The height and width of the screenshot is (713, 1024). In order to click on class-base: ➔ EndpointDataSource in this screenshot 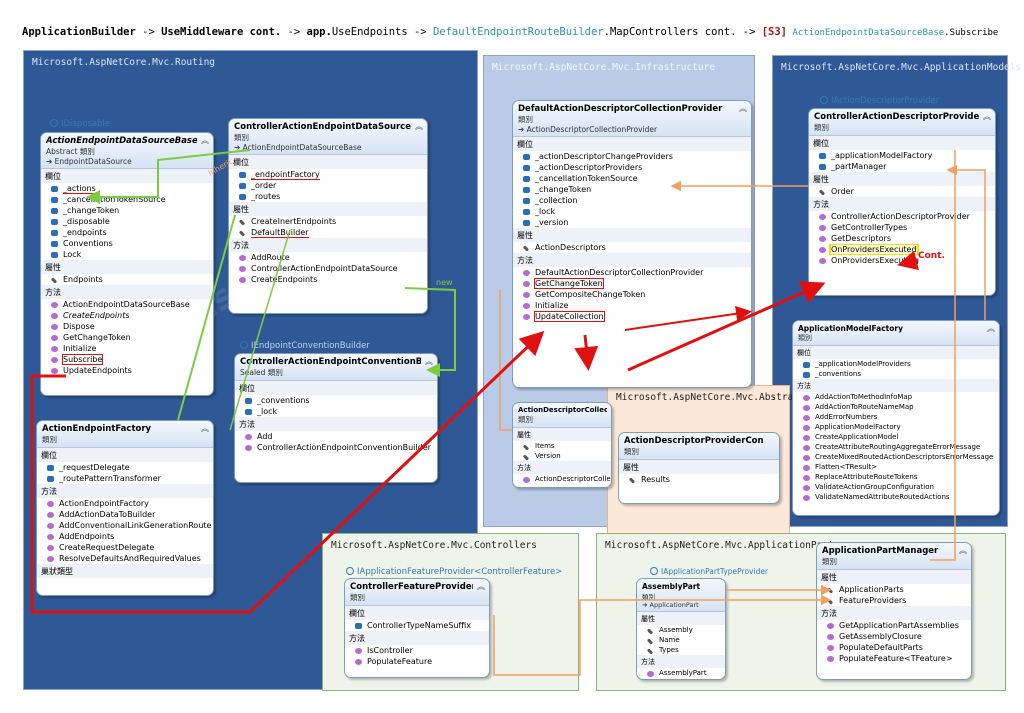, I will do `click(89, 161)`.